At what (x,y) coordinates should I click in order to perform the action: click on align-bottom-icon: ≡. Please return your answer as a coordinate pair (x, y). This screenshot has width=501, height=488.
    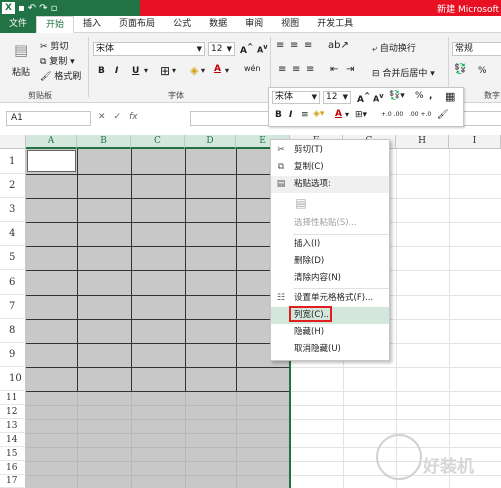
    Looking at the image, I should click on (308, 45).